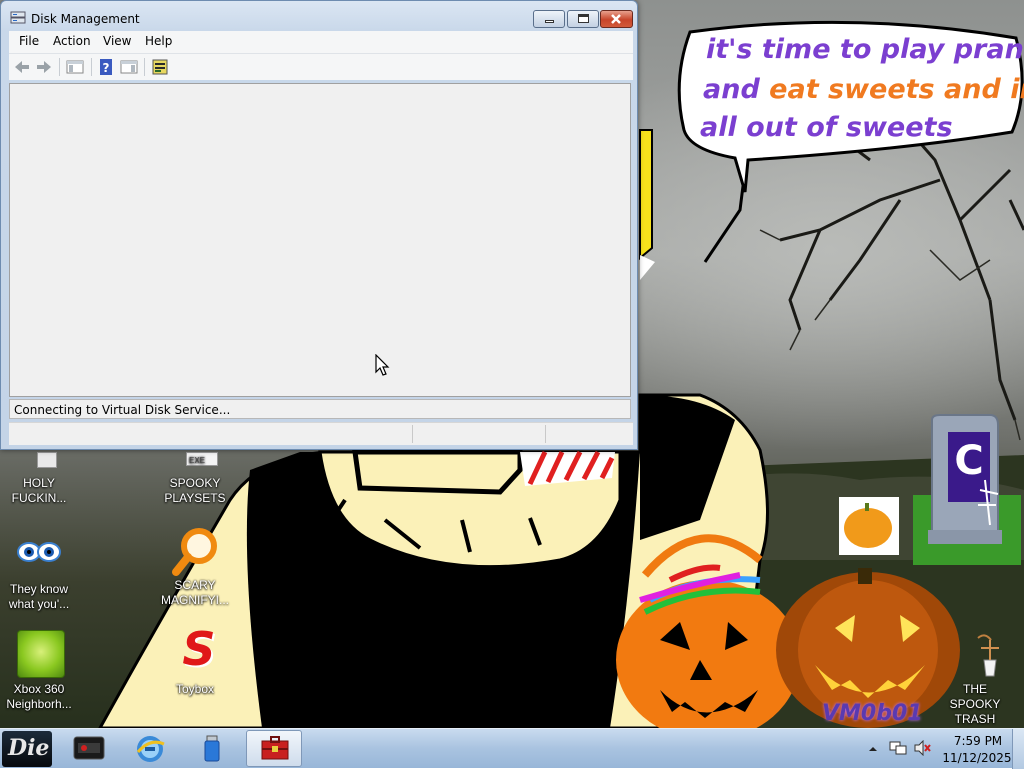 This screenshot has height=771, width=1024. I want to click on tombstone-letter: C, so click(969, 461).